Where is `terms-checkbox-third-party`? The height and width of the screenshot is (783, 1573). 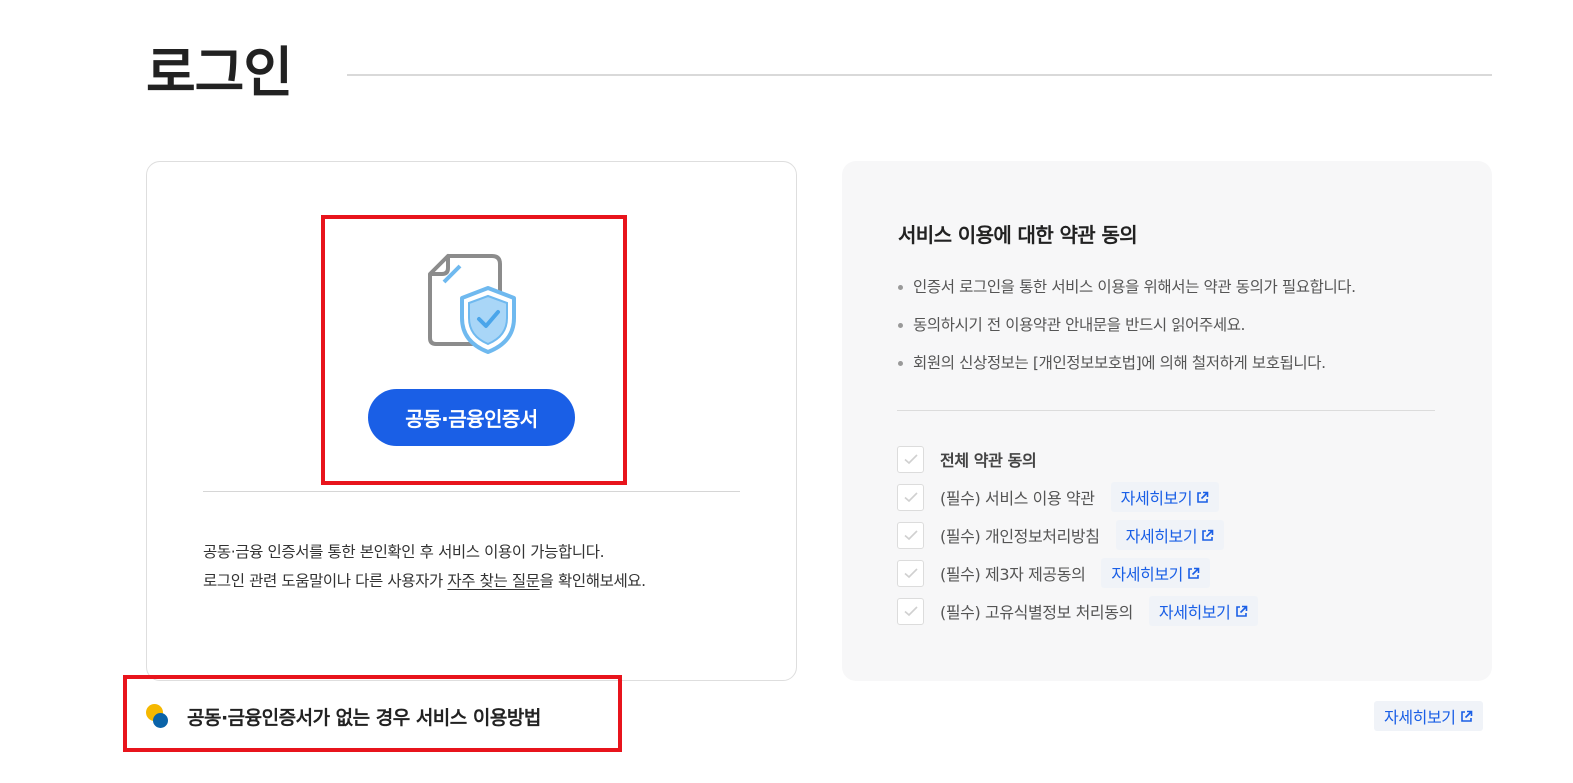 terms-checkbox-third-party is located at coordinates (910, 573).